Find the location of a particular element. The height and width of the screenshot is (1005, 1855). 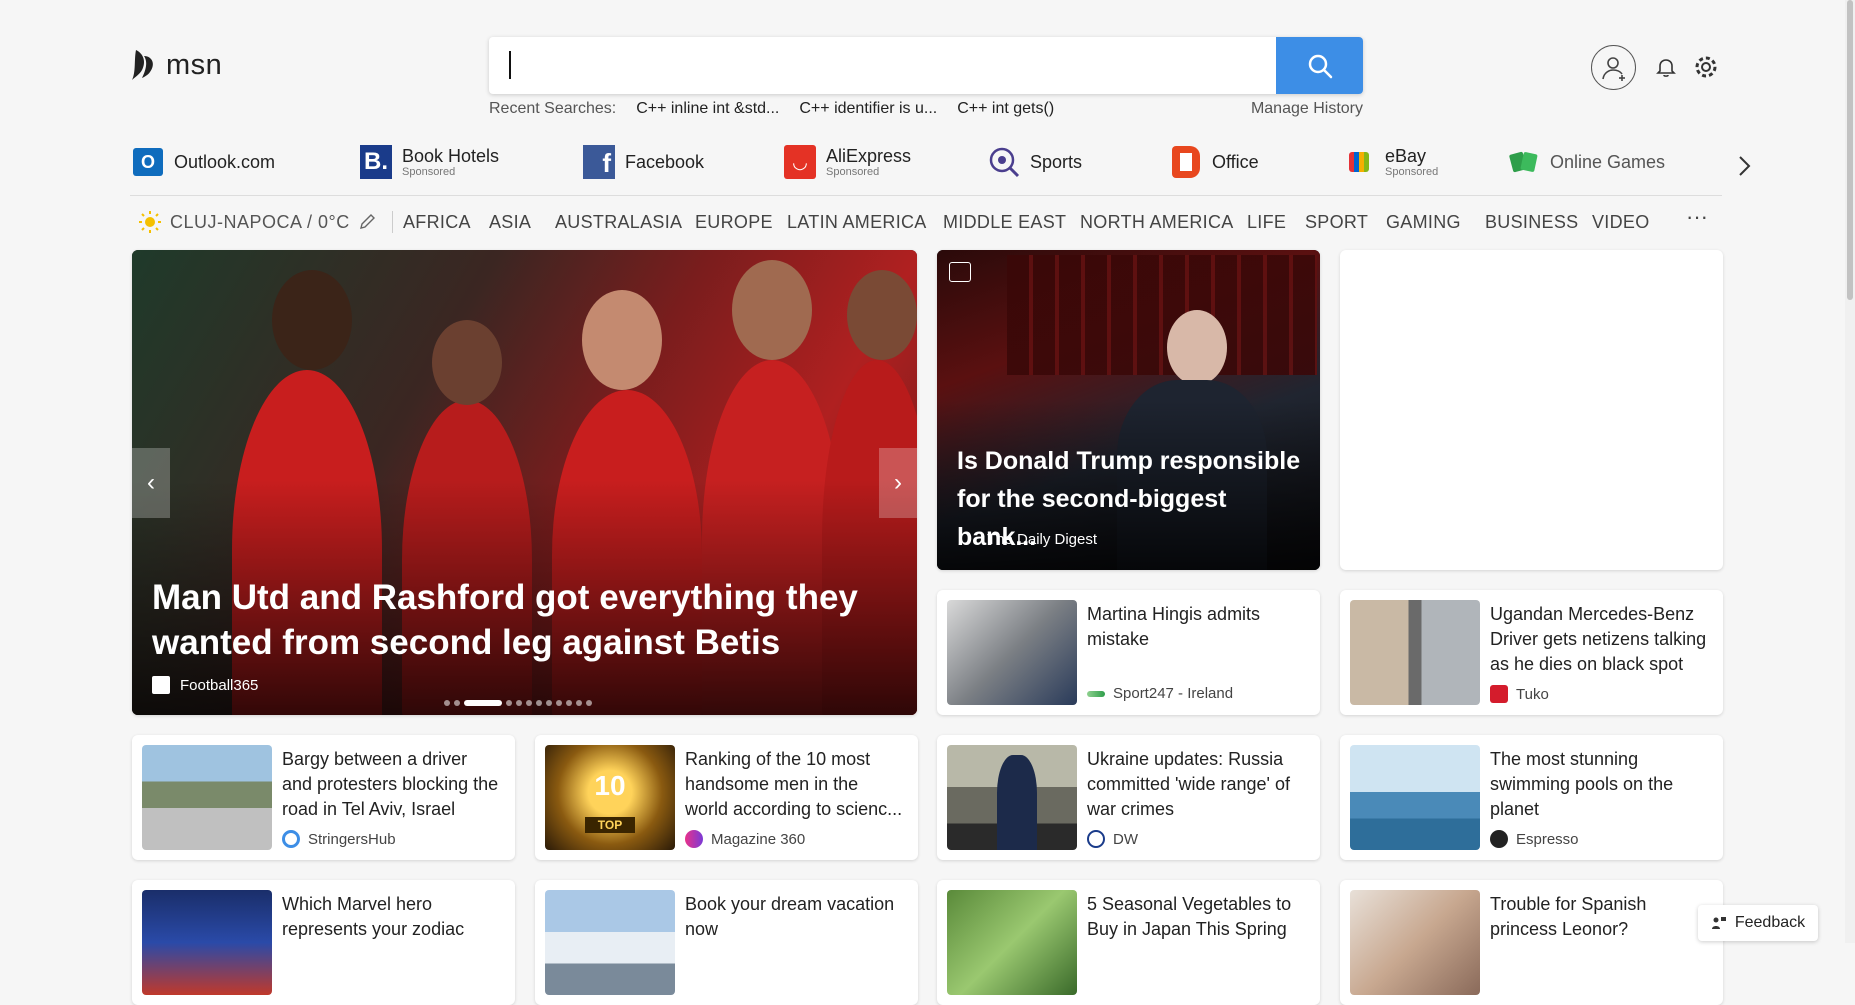

ebay-icon is located at coordinates (1359, 162).